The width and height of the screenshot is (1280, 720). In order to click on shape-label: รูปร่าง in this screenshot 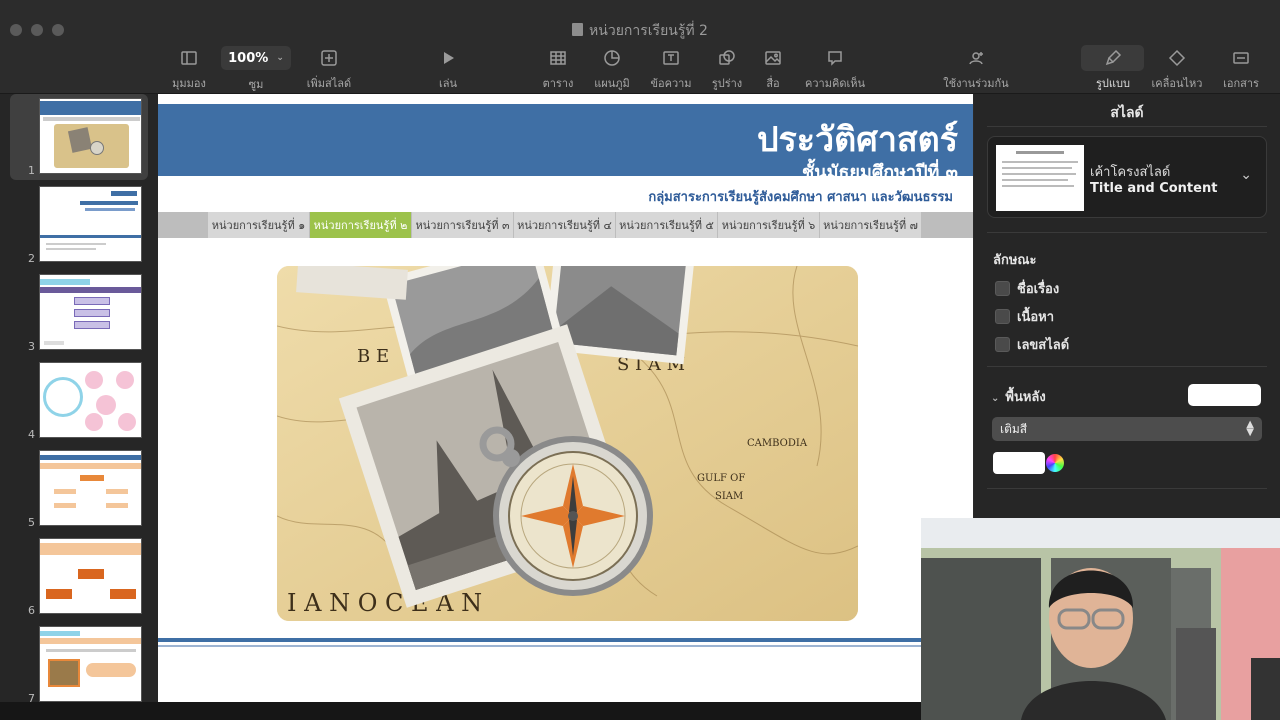, I will do `click(727, 83)`.